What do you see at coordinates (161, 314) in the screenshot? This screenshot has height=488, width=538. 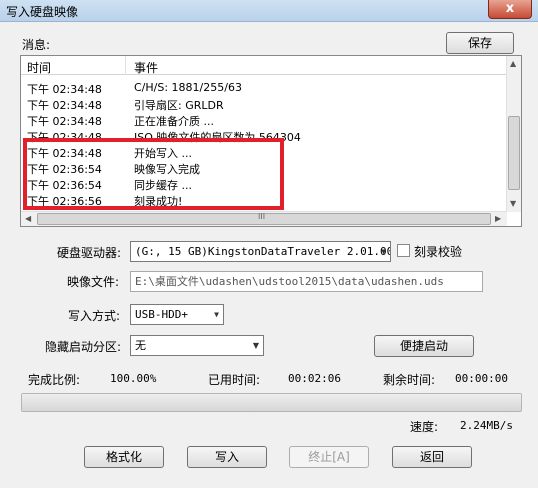 I see `write-mode-value: USB-HDD+` at bounding box center [161, 314].